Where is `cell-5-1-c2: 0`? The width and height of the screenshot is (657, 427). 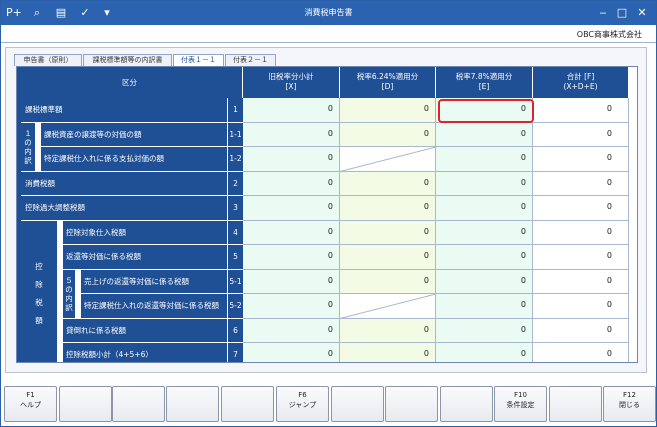 cell-5-1-c2: 0 is located at coordinates (388, 281).